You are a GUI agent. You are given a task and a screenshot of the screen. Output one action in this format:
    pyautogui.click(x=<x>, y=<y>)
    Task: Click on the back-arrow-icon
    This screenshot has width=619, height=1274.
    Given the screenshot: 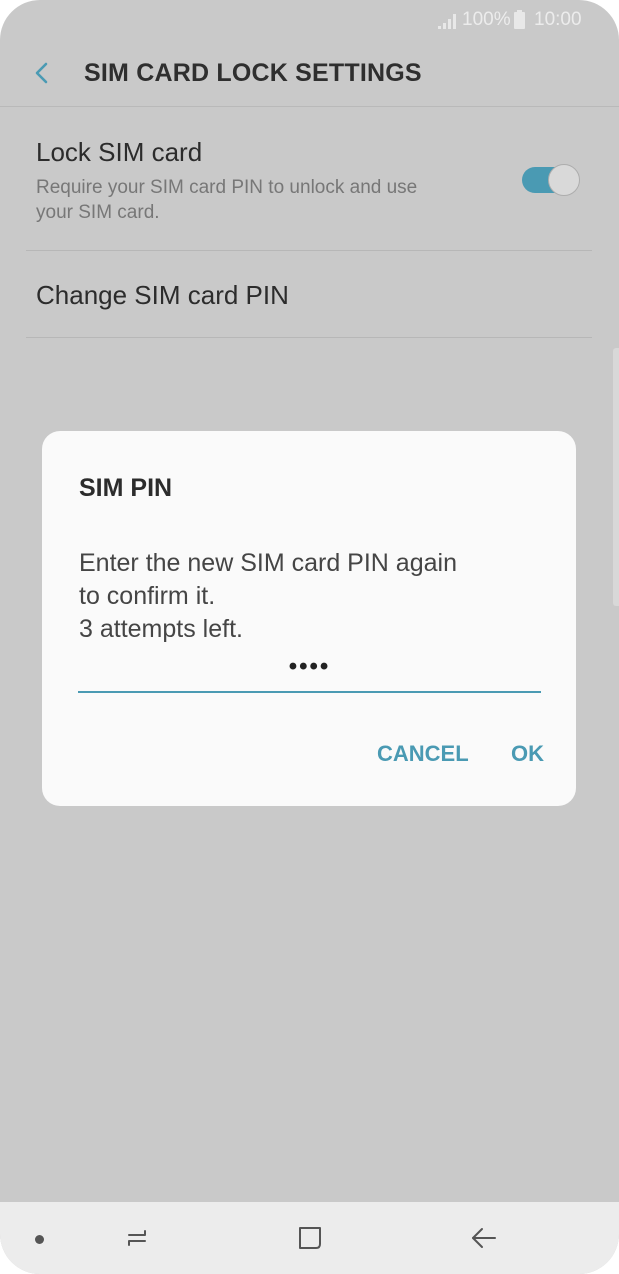 What is the action you would take?
    pyautogui.click(x=483, y=1238)
    